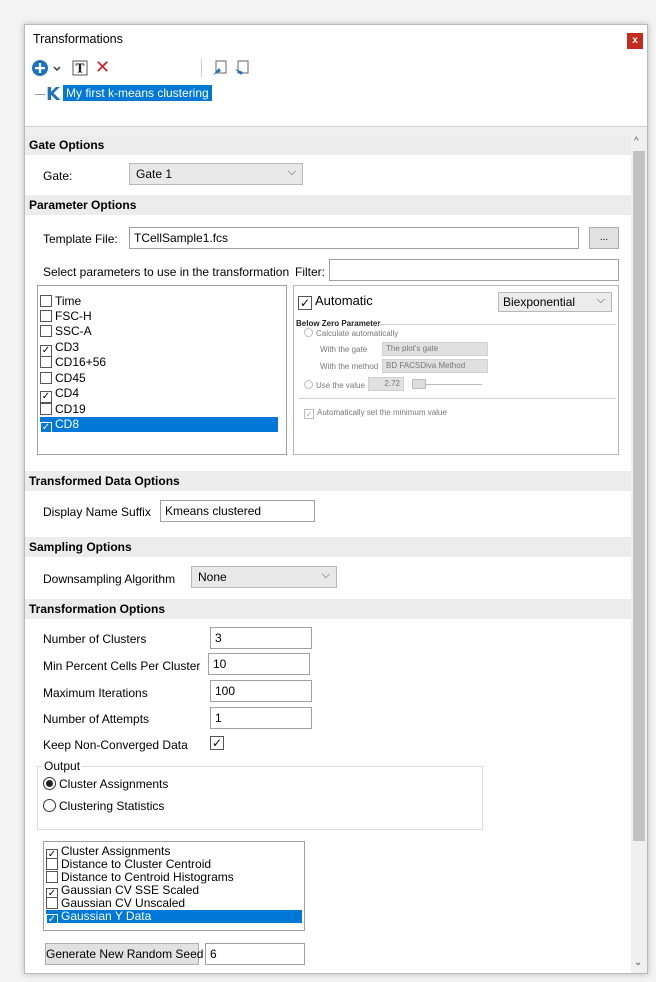  Describe the element at coordinates (636, 141) in the screenshot. I see `scroll-up-icon: ^` at that location.